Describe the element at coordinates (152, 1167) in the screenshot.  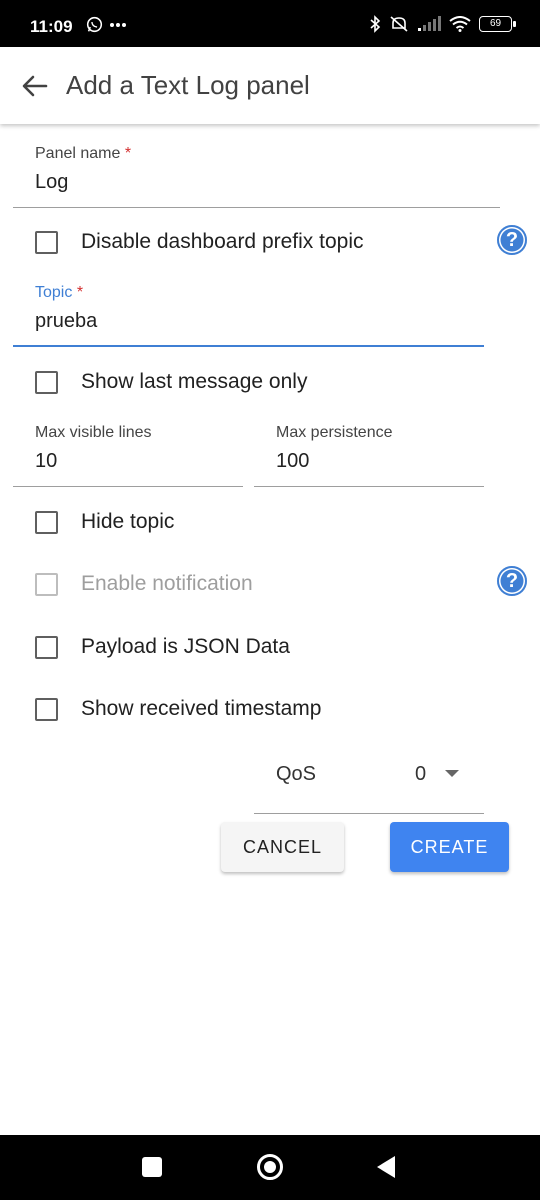
I see `recents-icon` at that location.